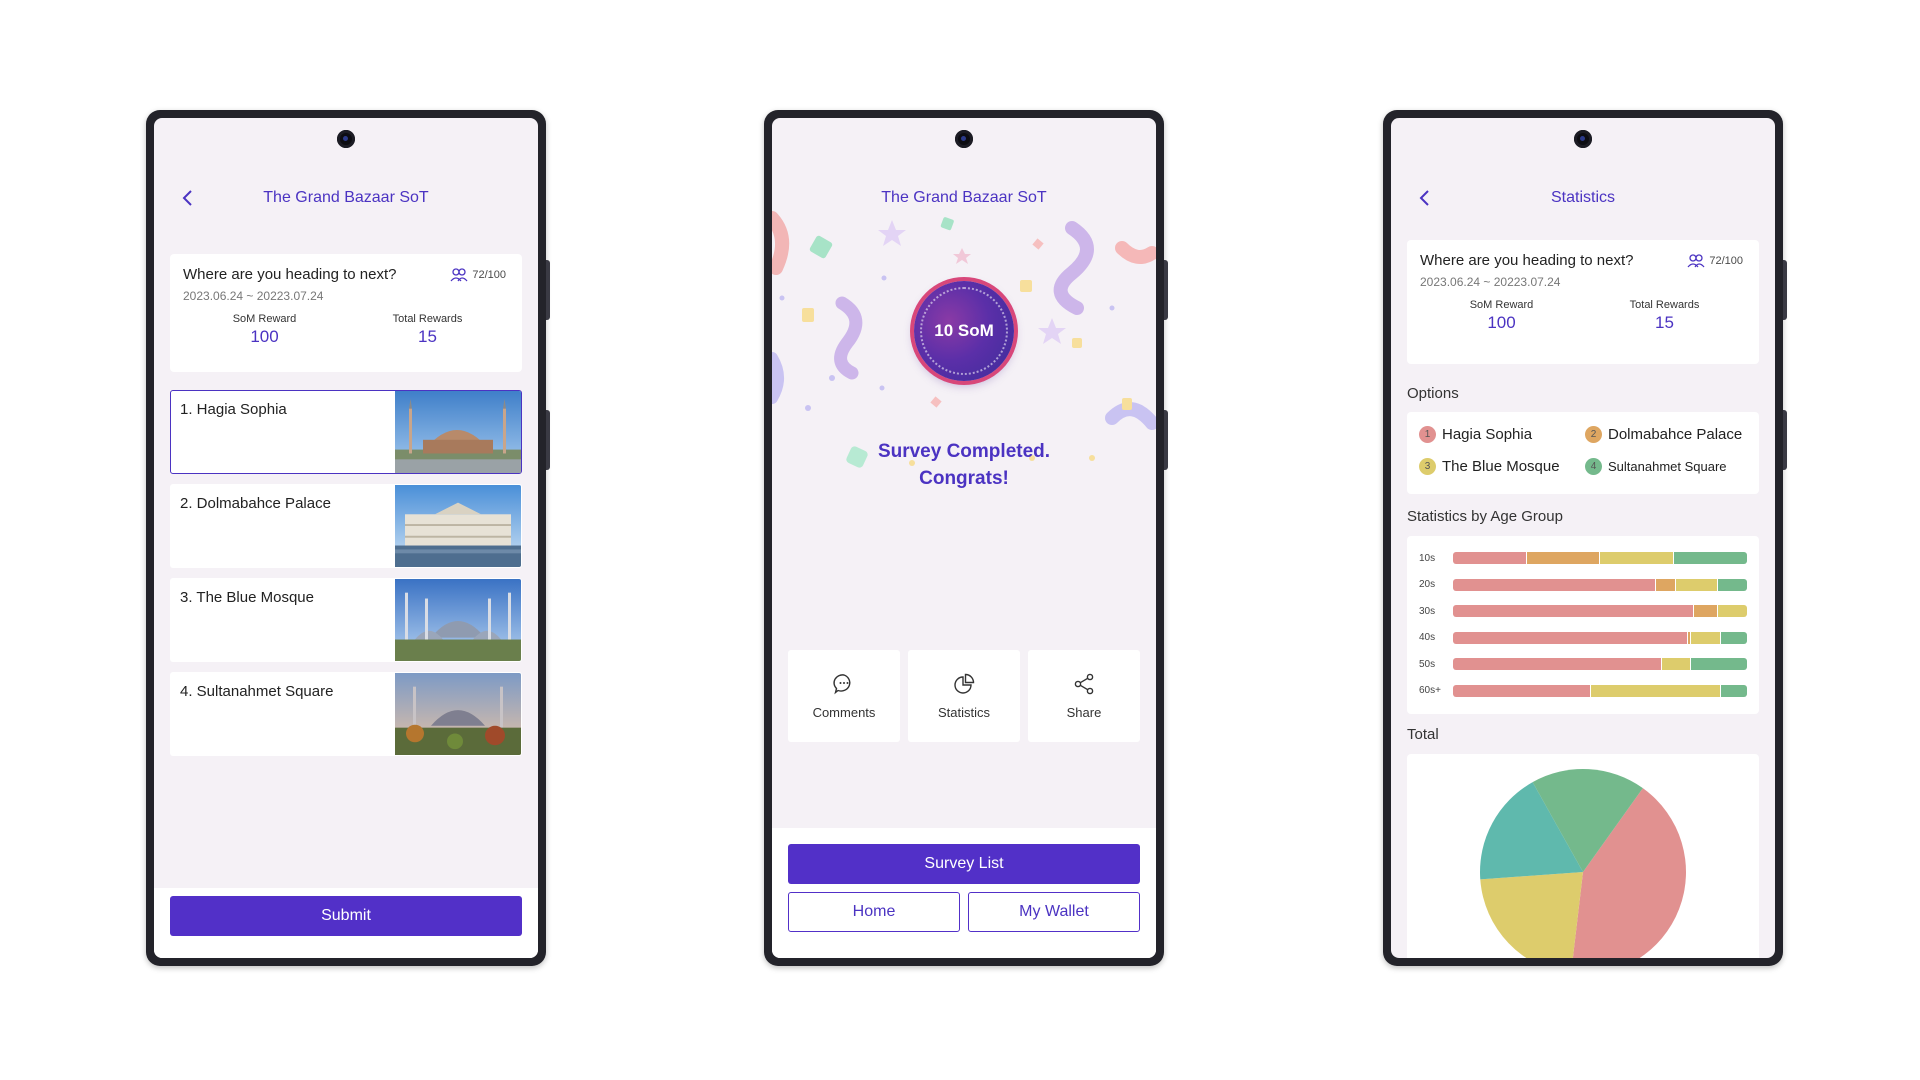 Image resolution: width=1920 pixels, height=1080 pixels. I want to click on legend-number: 4, so click(1593, 466).